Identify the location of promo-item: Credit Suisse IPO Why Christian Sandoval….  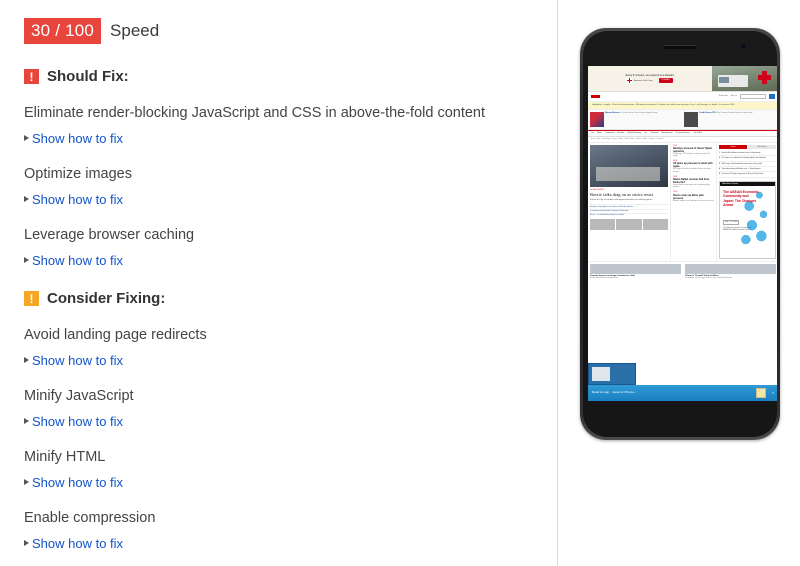
(730, 119).